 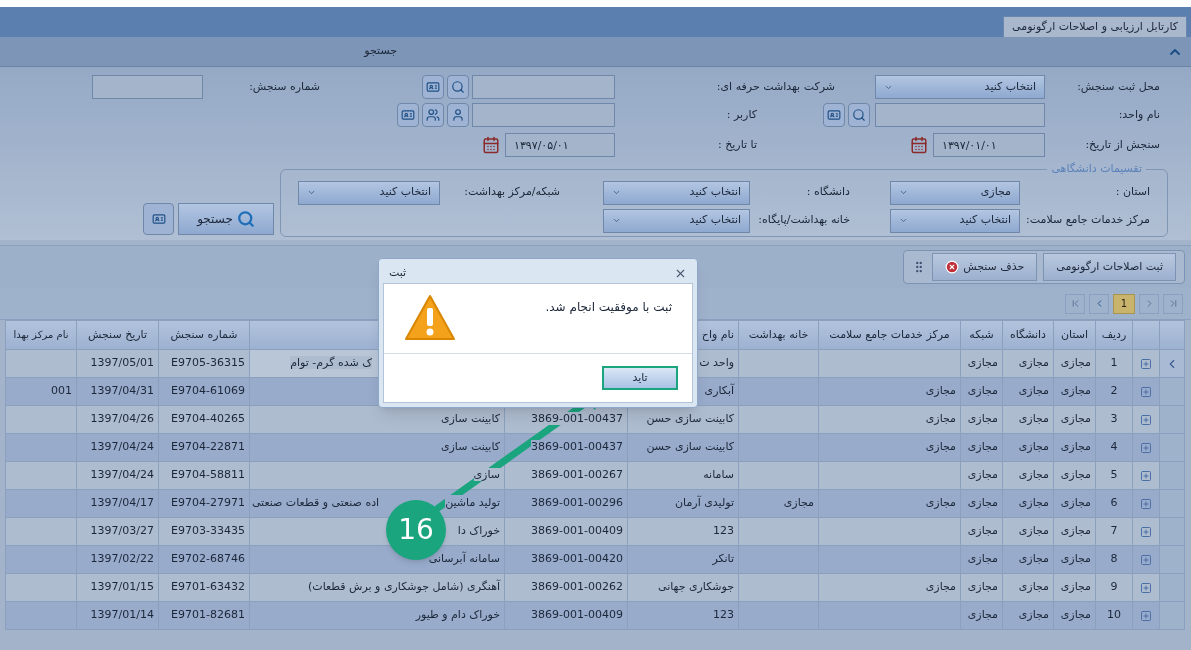 What do you see at coordinates (989, 145) in the screenshot?
I see `input-field: ۱۳۹۷/۰۱/۰۱` at bounding box center [989, 145].